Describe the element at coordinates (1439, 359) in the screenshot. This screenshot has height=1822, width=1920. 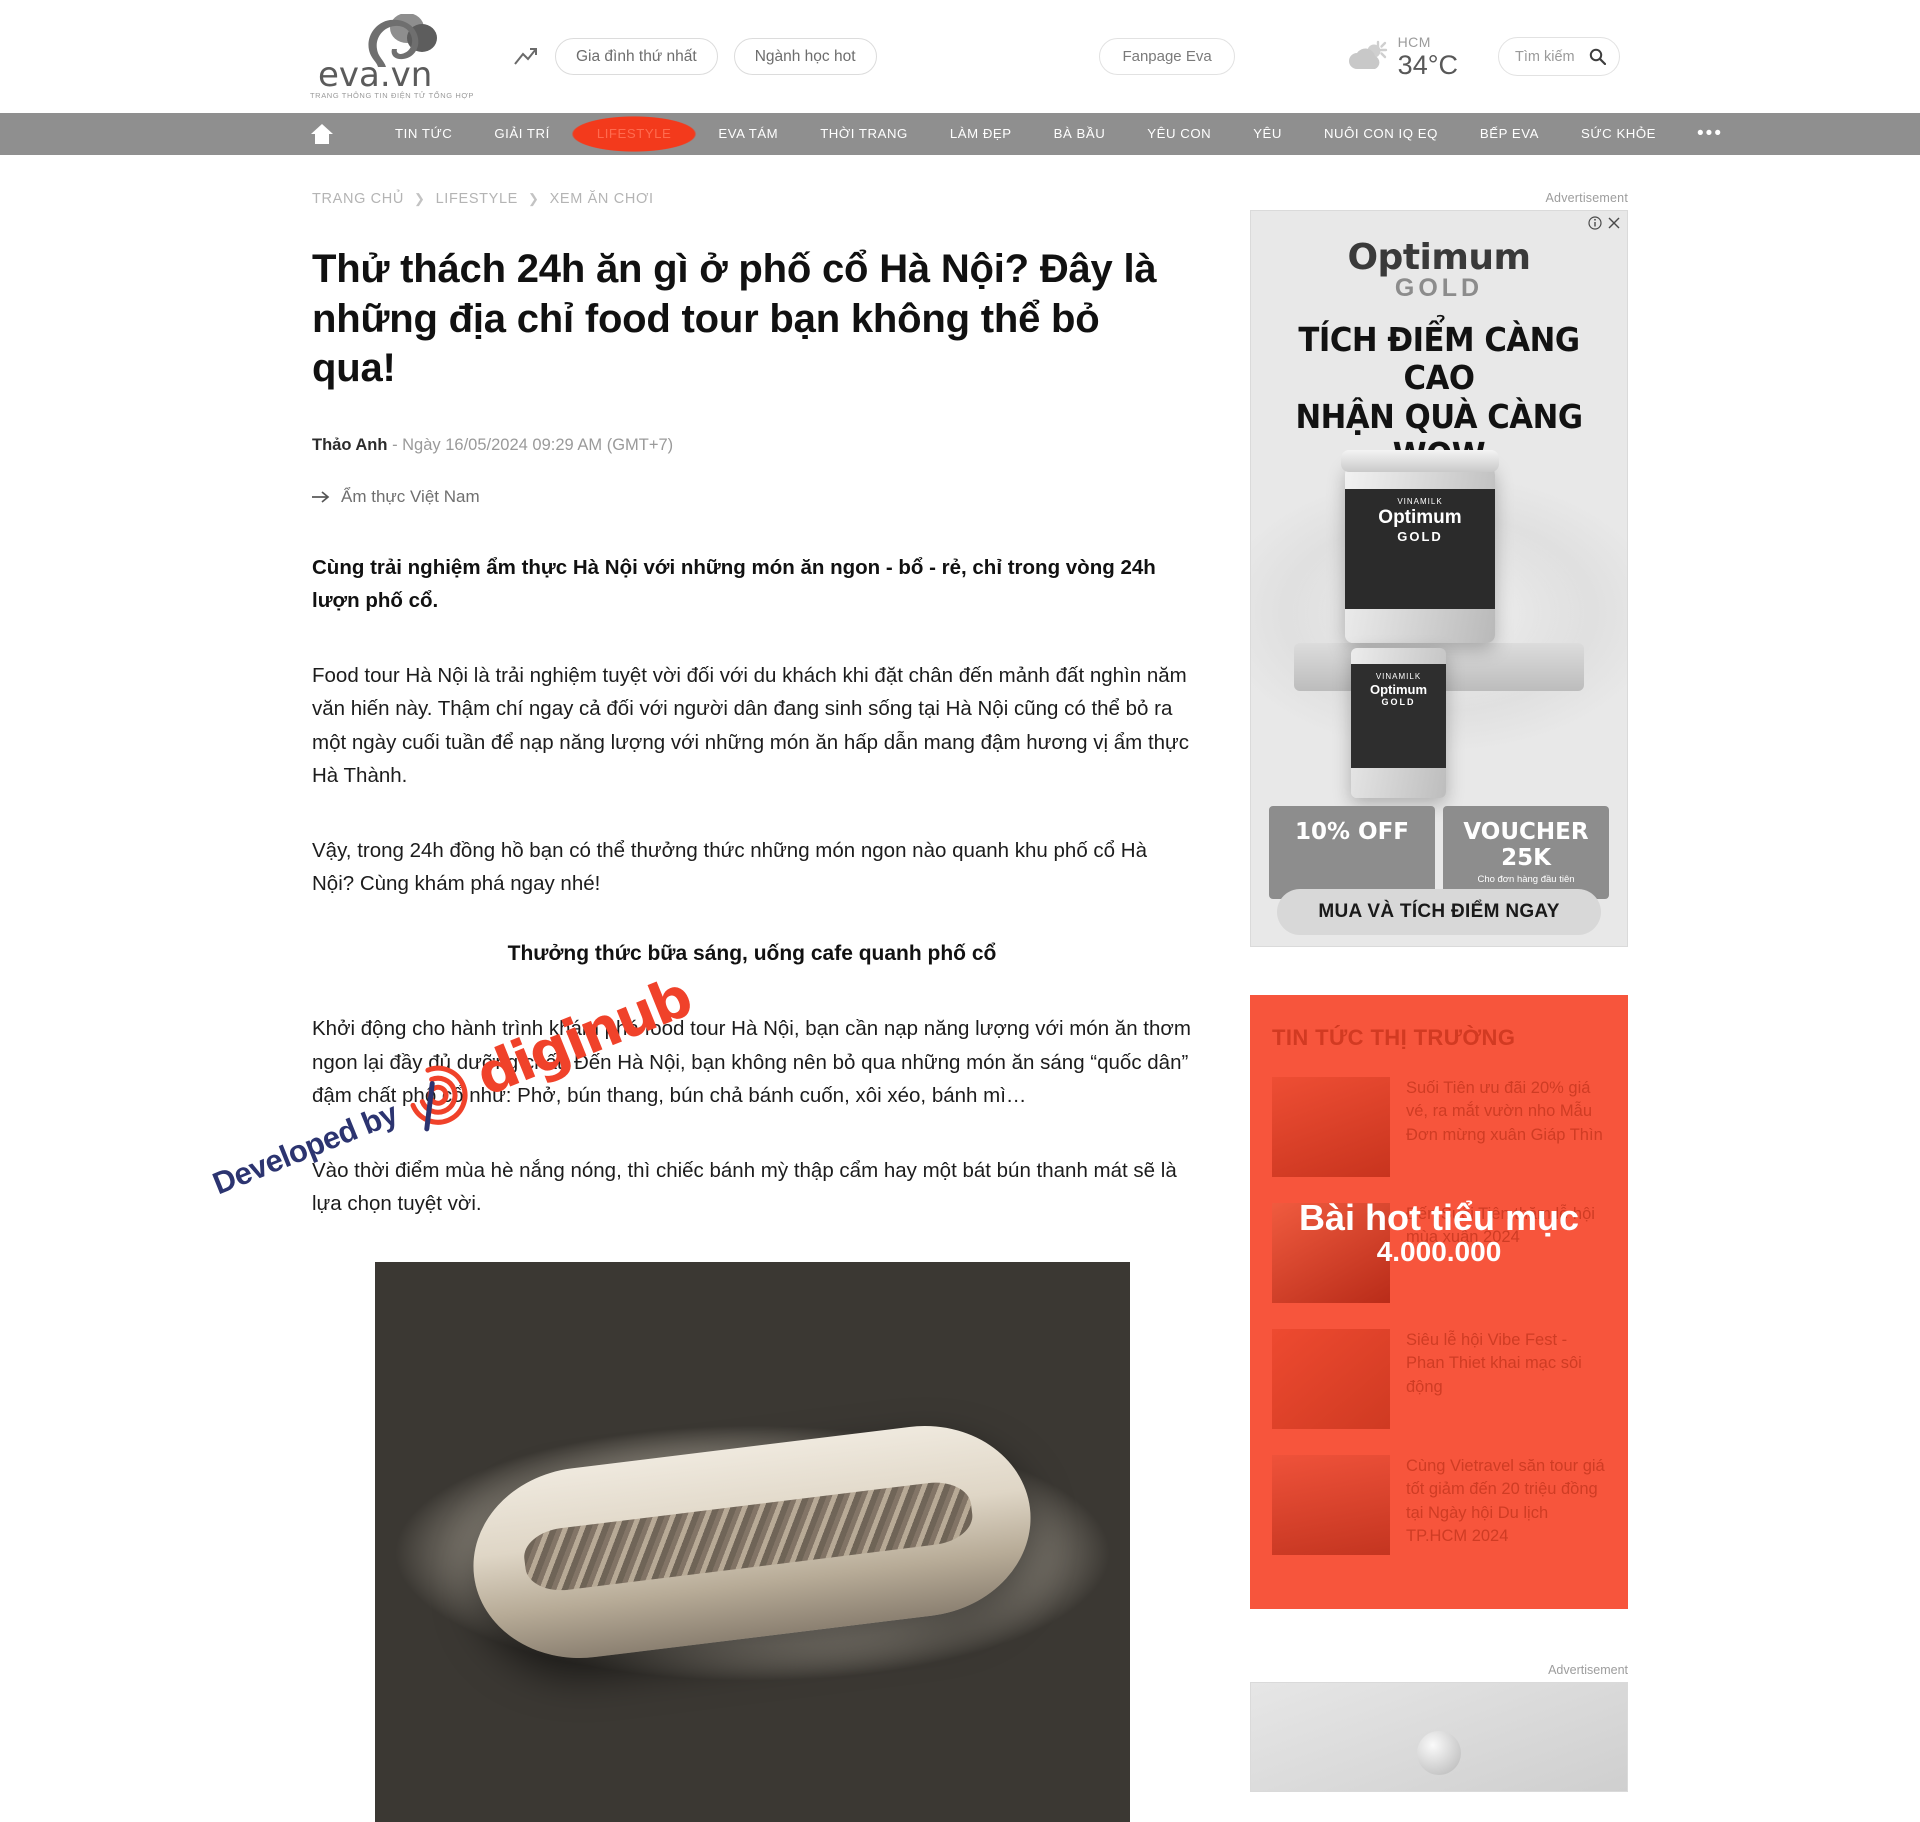
I see `ad-headline-line1: TÍCH ĐIỂM CÀNG CAO` at that location.